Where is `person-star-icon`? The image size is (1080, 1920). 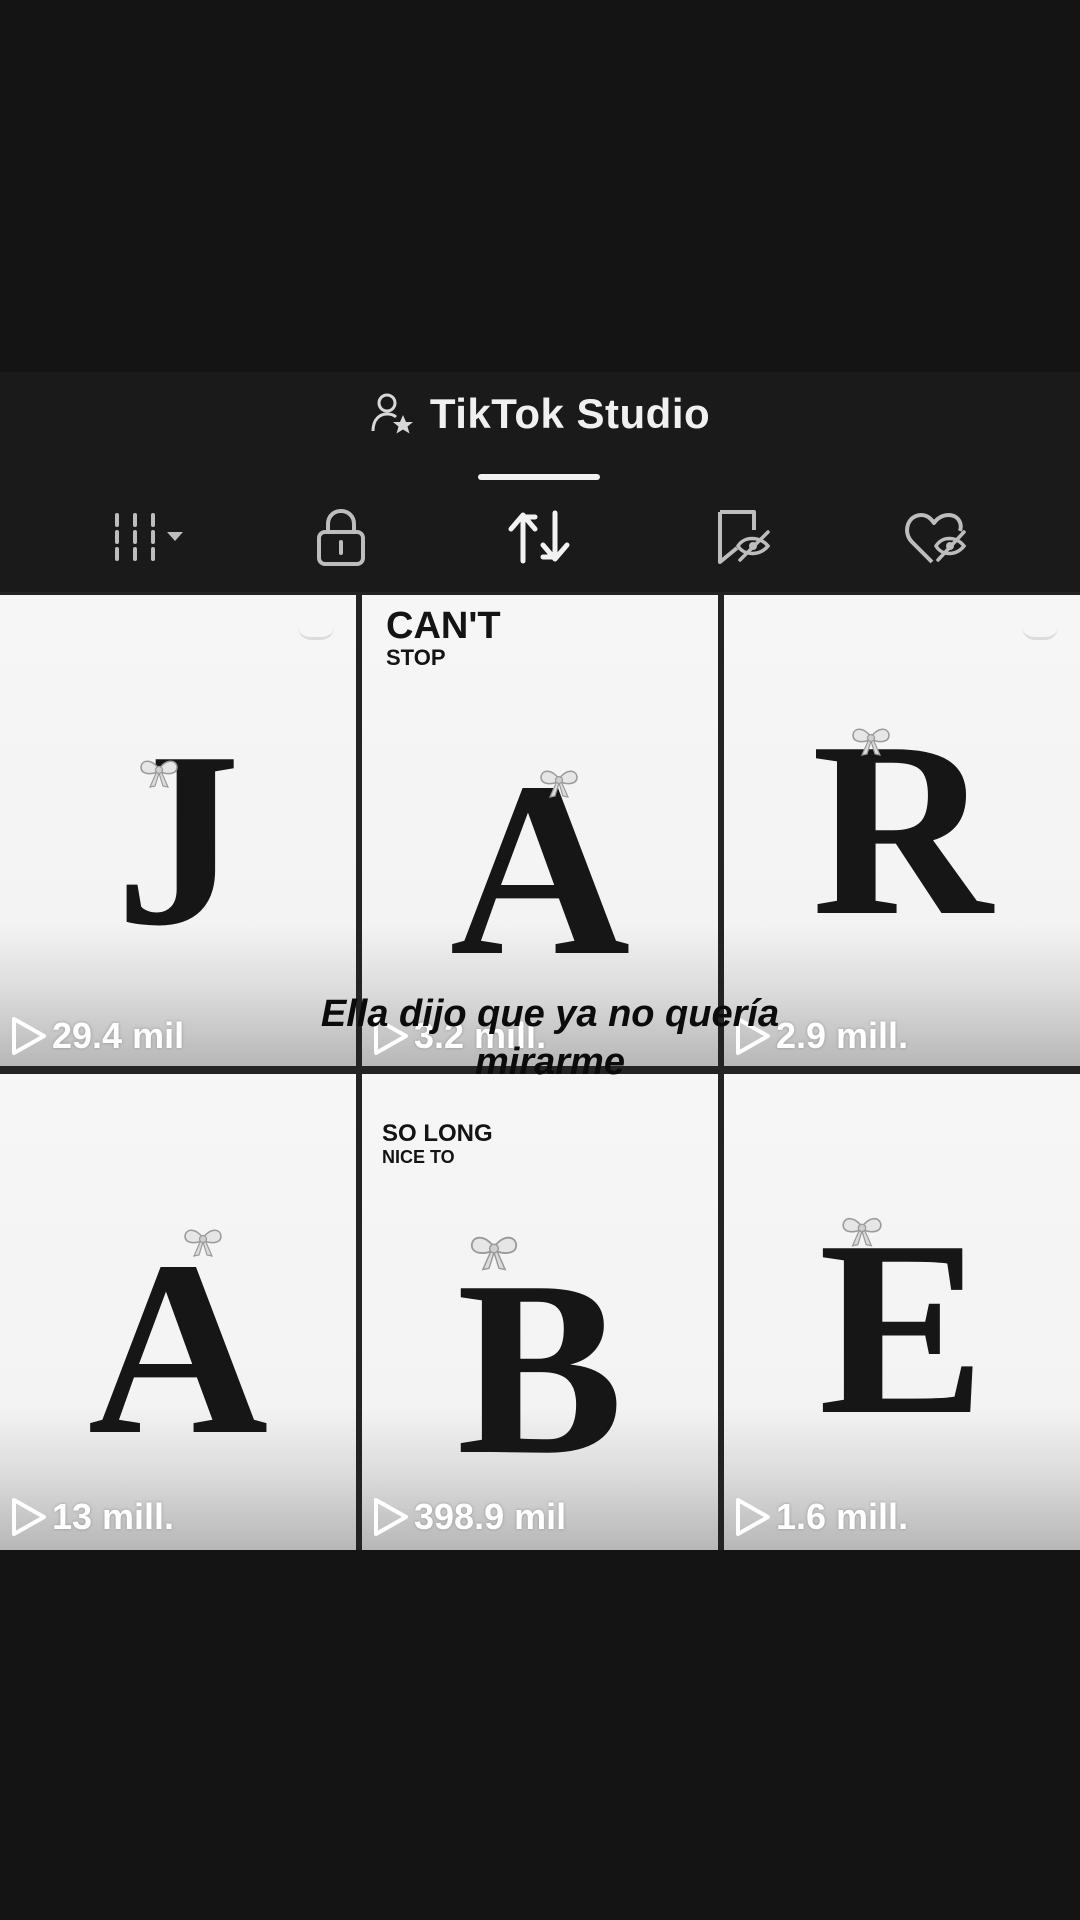
person-star-icon is located at coordinates (392, 413).